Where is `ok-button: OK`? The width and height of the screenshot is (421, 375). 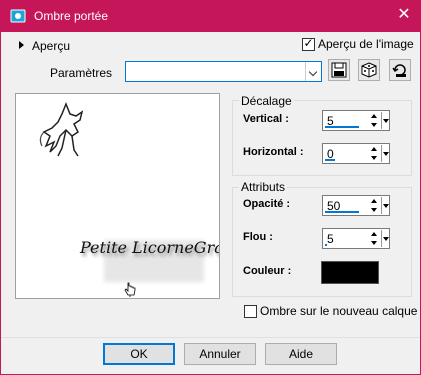 ok-button: OK is located at coordinates (139, 354).